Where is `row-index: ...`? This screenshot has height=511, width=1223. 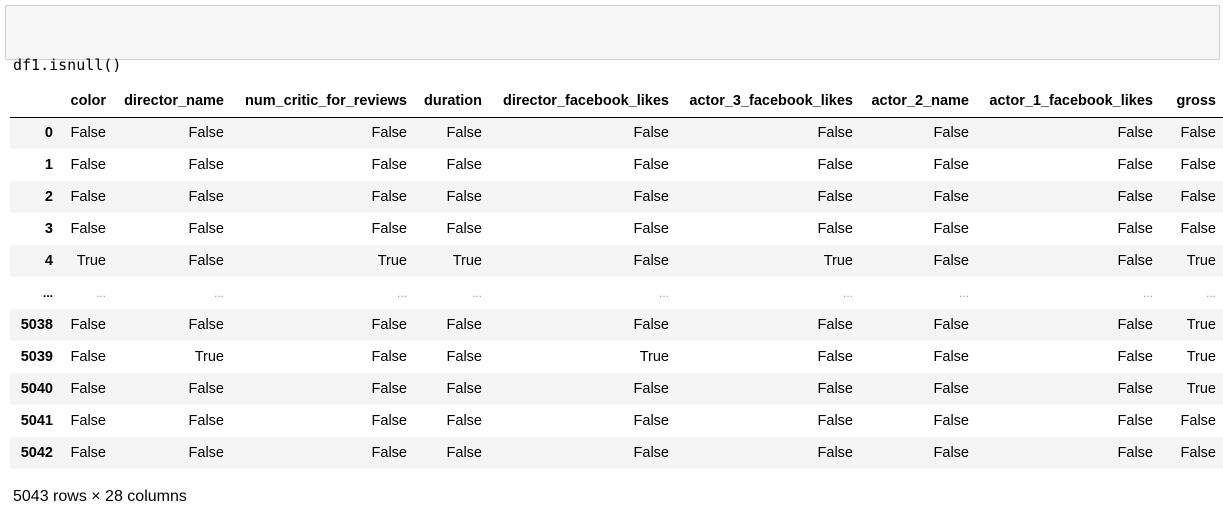 row-index: ... is located at coordinates (47, 293).